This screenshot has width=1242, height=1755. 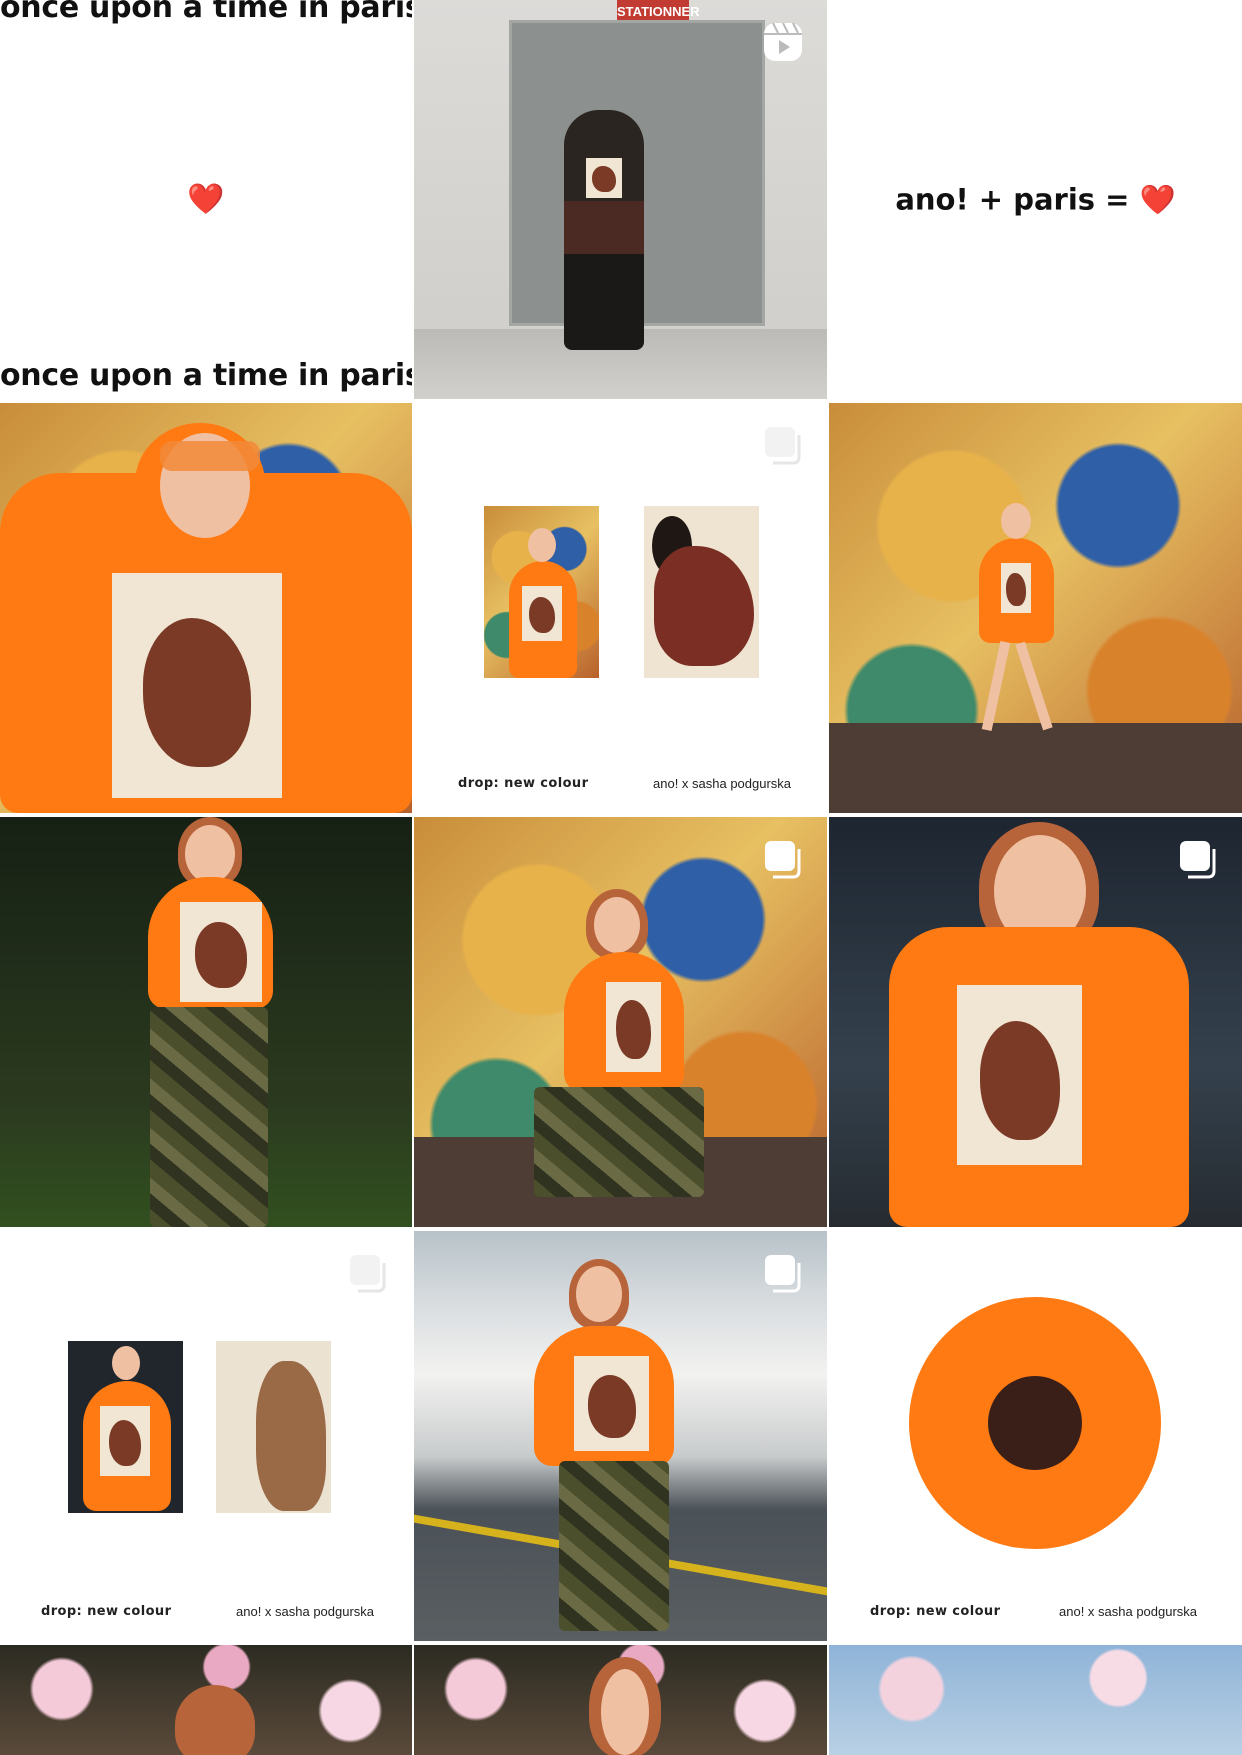 I want to click on post-footer-text: once upon a time in paris, so click(x=206, y=375).